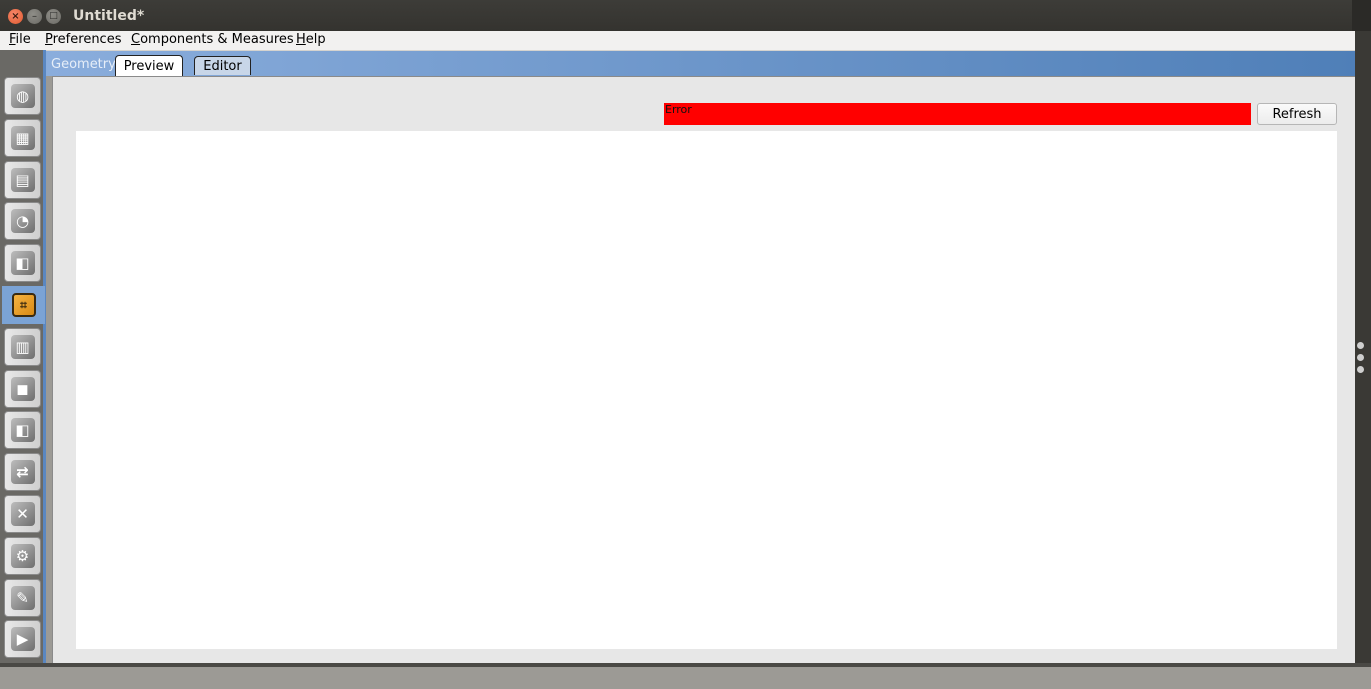  I want to click on sidebar-tab-site-globe: ◍, so click(22, 96).